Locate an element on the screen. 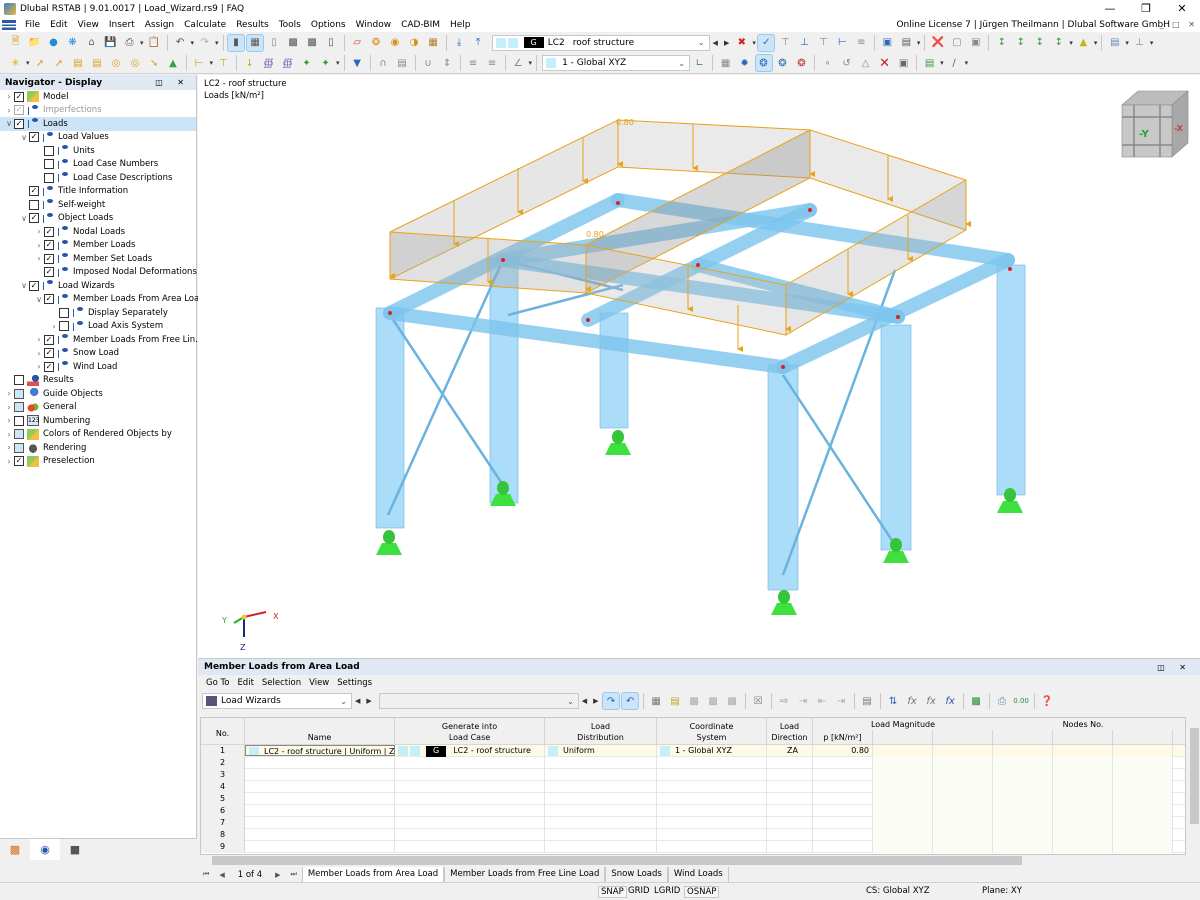 The width and height of the screenshot is (1200, 900). show-loads-icon: ✓ is located at coordinates (766, 42).